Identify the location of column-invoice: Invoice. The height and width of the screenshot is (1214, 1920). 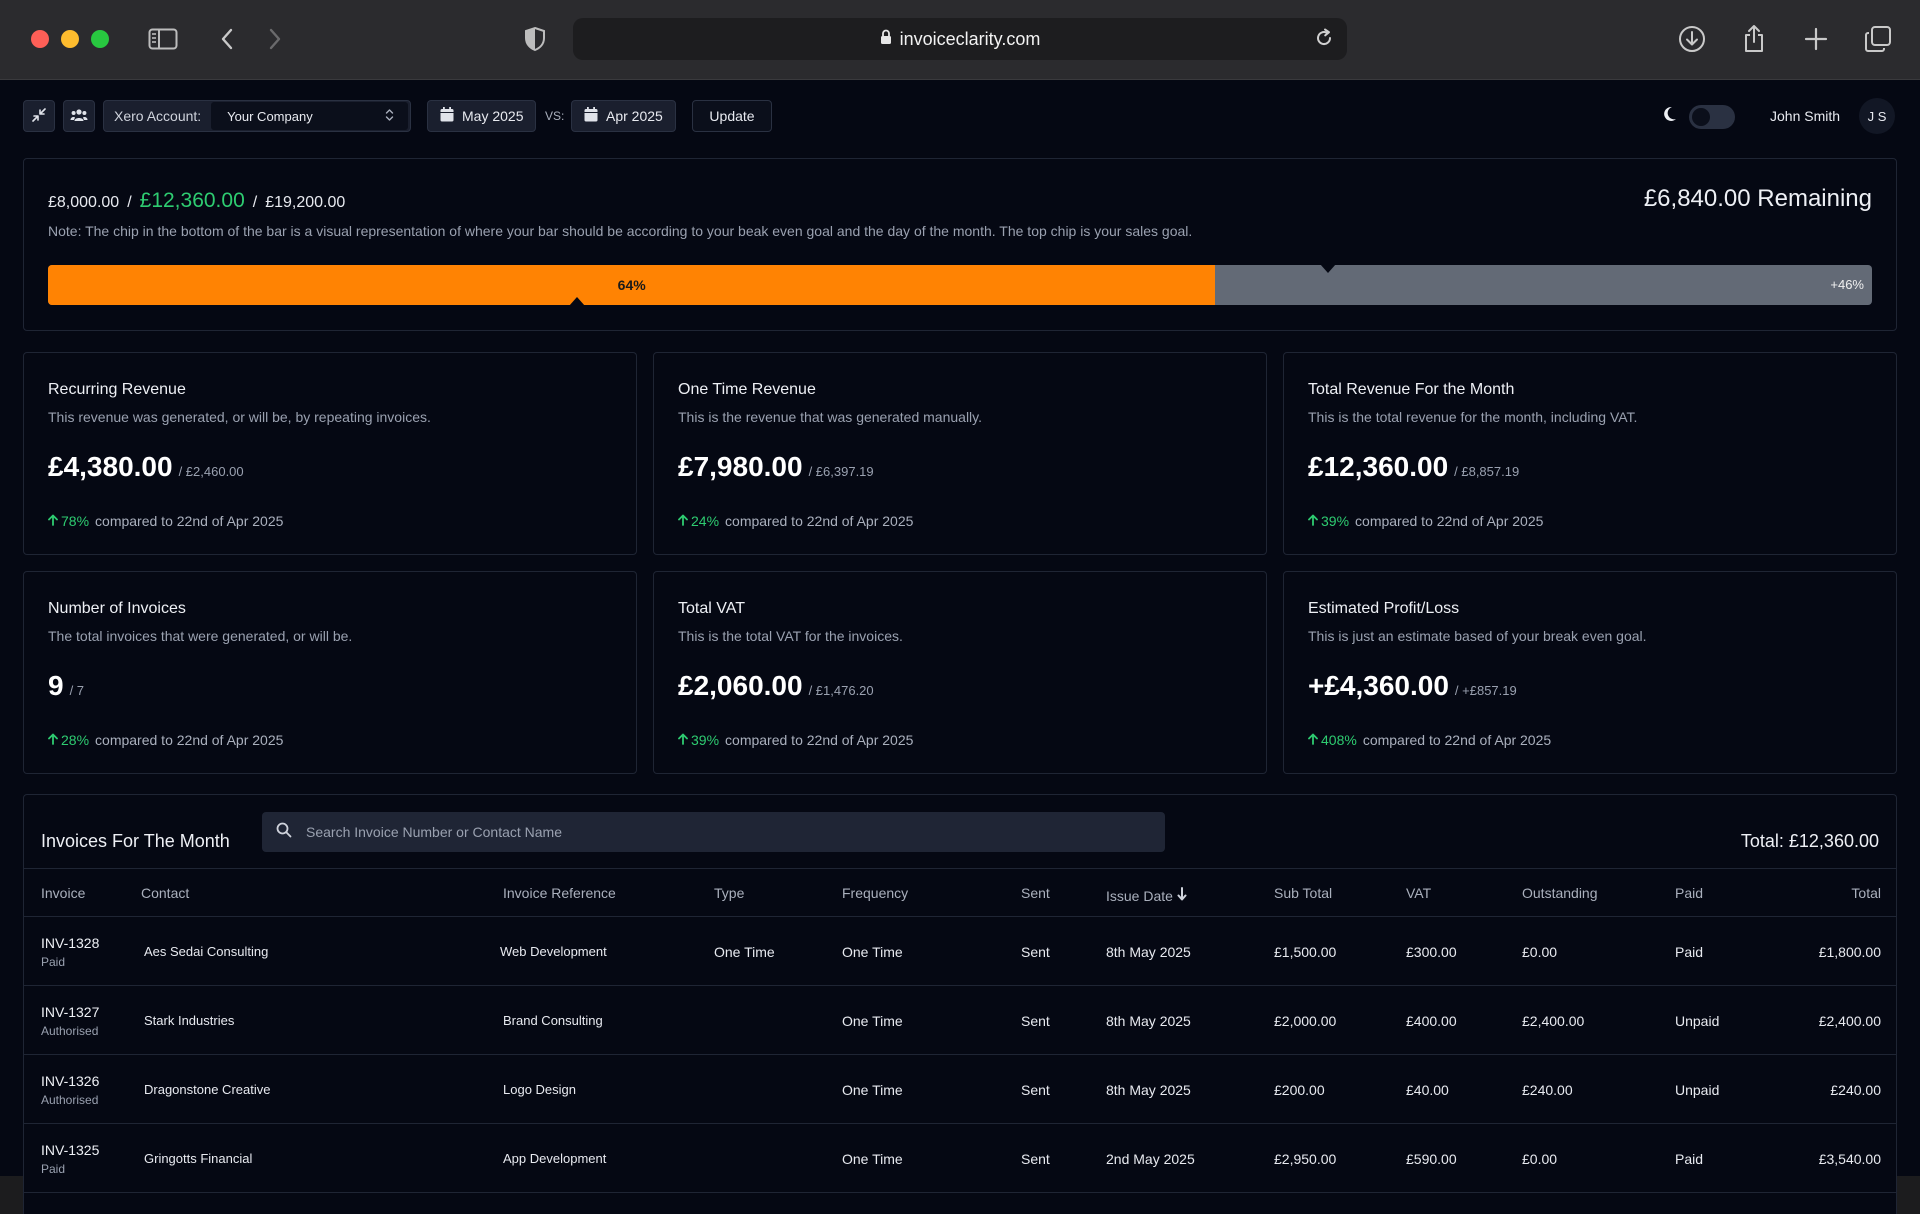
(63, 893).